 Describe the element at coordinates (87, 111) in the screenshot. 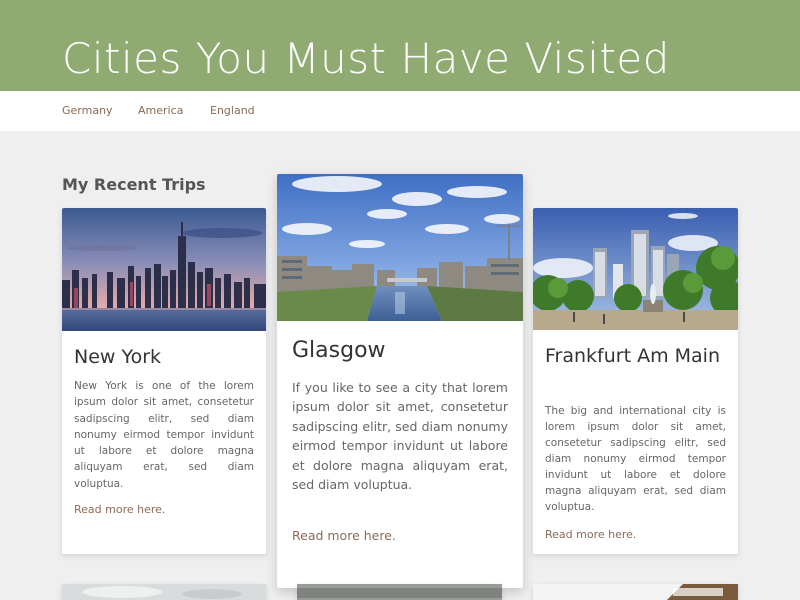

I see `nav-item-germany: Germany` at that location.